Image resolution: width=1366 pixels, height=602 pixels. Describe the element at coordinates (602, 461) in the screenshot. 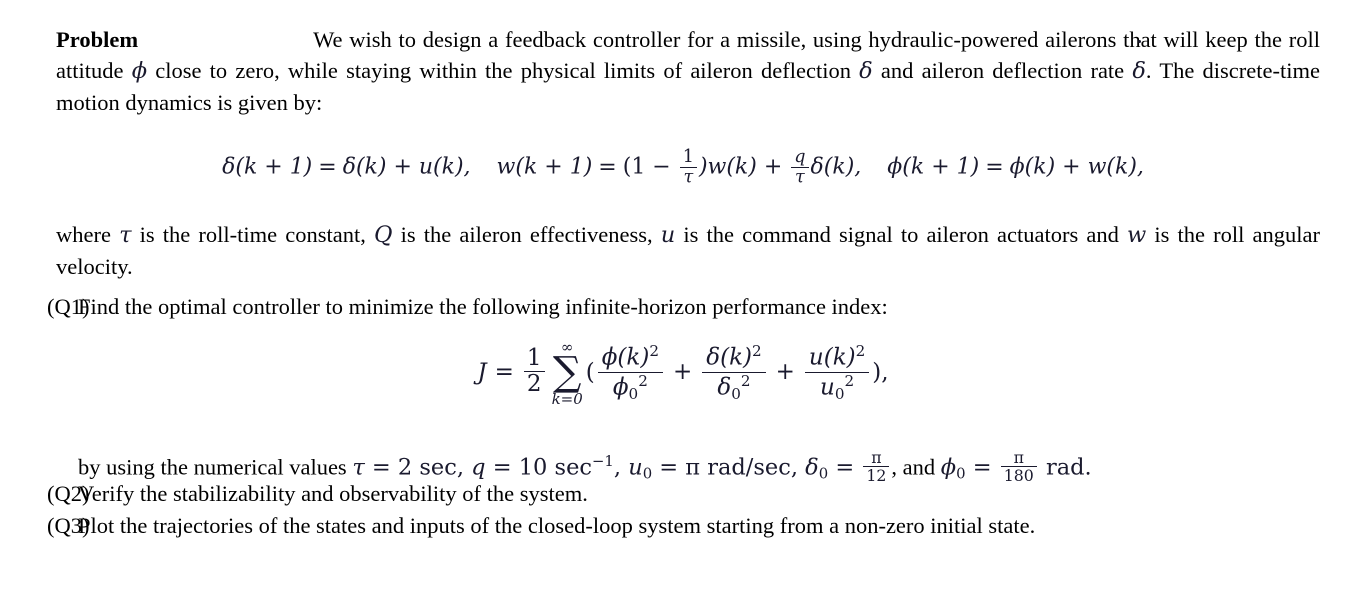

I see `nv-q-exponent: −1` at that location.